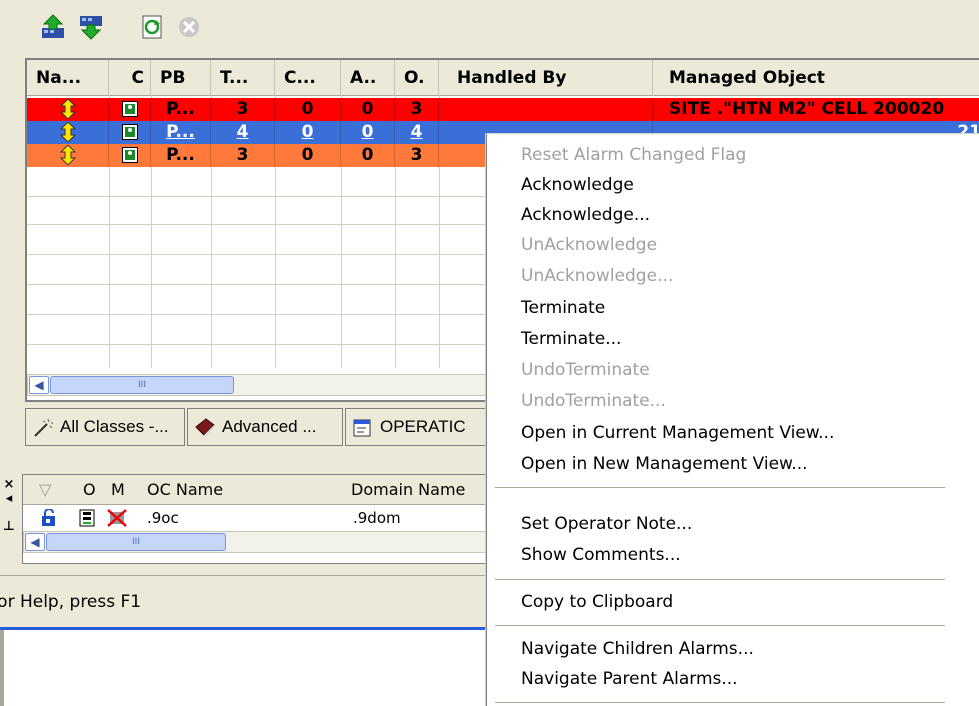 Image resolution: width=979 pixels, height=706 pixels. What do you see at coordinates (117, 521) in the screenshot?
I see `masked-icon` at bounding box center [117, 521].